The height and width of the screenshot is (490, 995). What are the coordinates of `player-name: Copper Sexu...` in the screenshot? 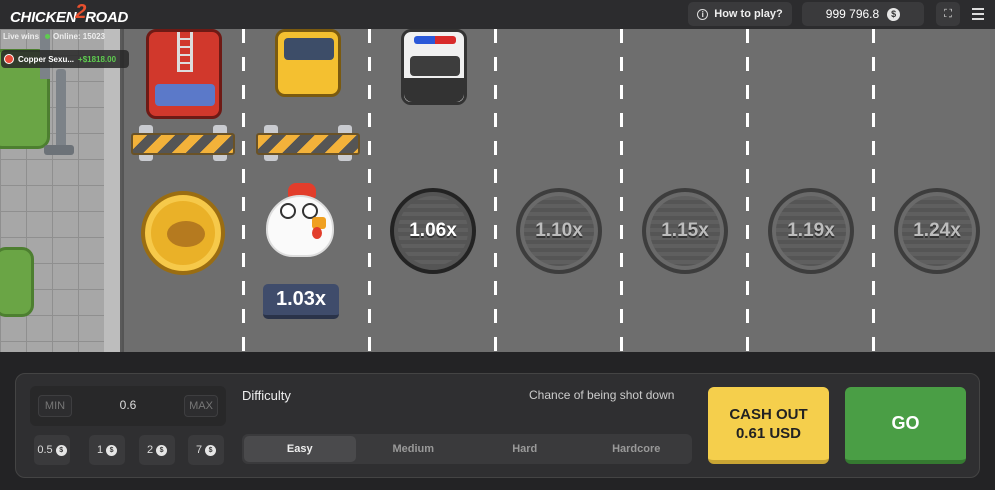 It's located at (46, 59).